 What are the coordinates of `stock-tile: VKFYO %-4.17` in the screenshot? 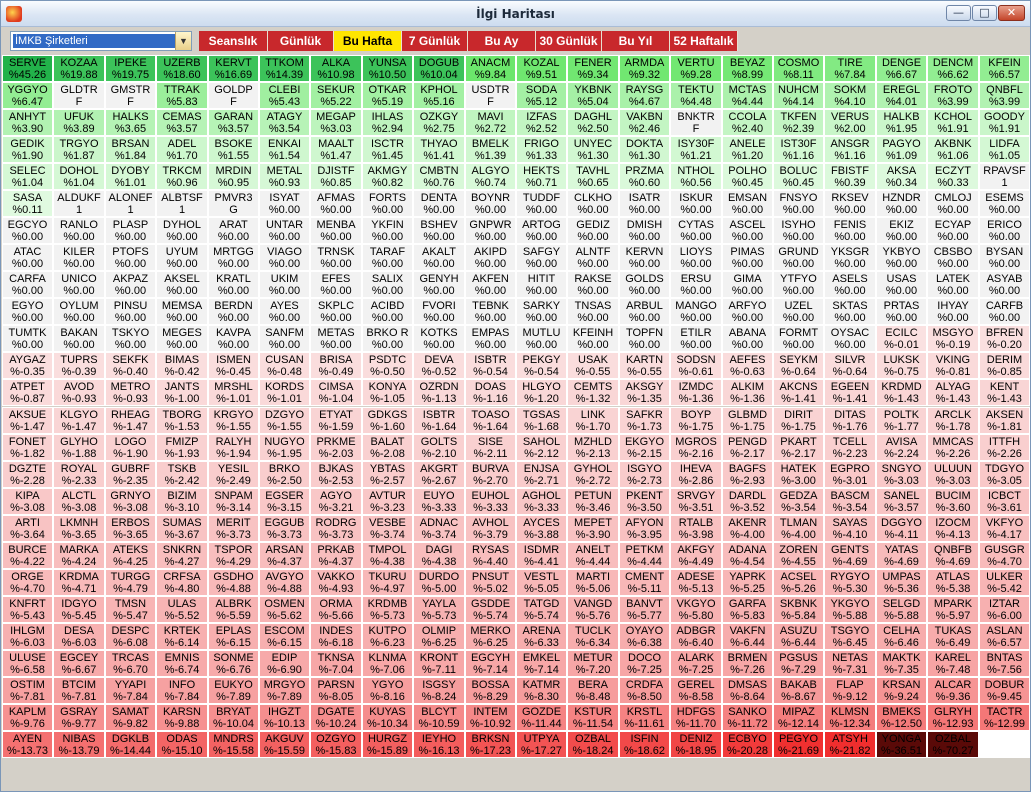 It's located at (1004, 528).